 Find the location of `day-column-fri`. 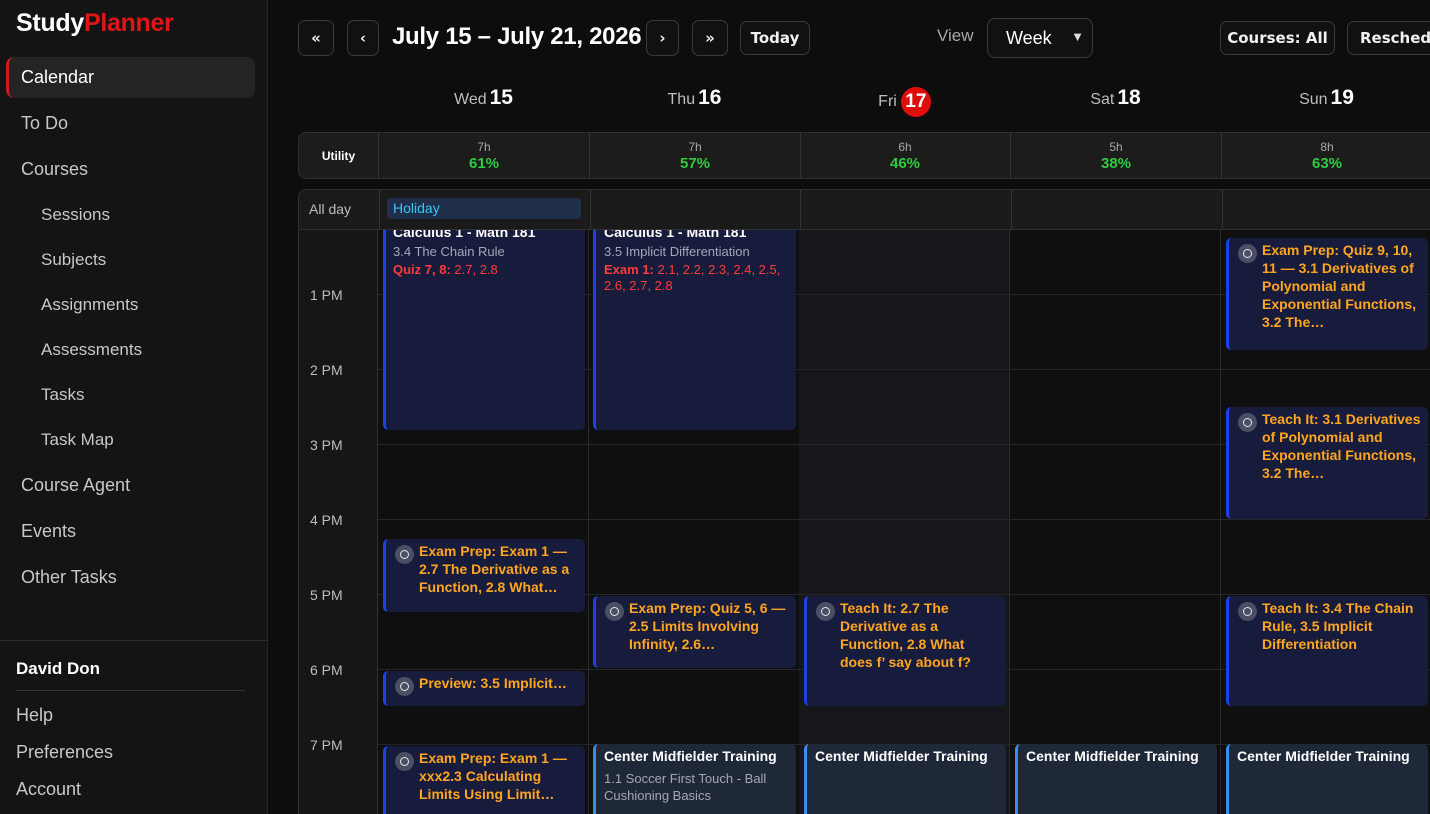

day-column-fri is located at coordinates (904, 522).